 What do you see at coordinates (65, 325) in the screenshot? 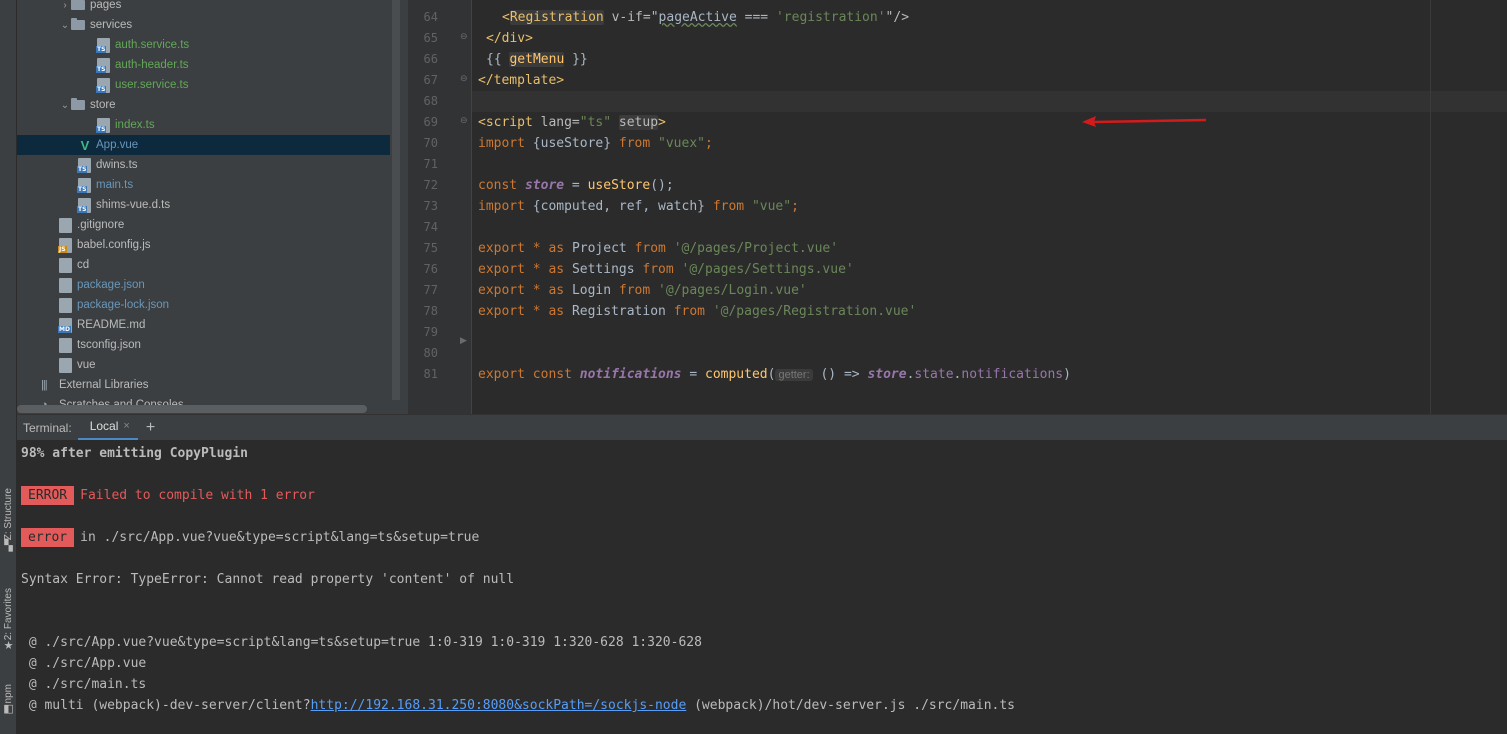
I see `md-file-icon: MD` at bounding box center [65, 325].